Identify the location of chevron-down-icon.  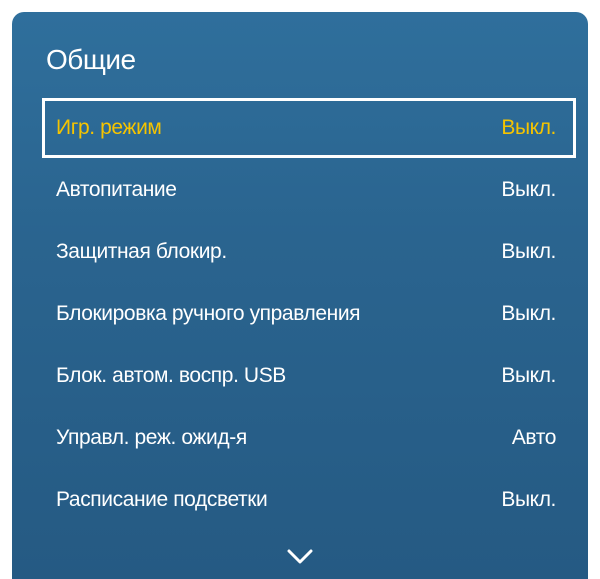
(300, 557).